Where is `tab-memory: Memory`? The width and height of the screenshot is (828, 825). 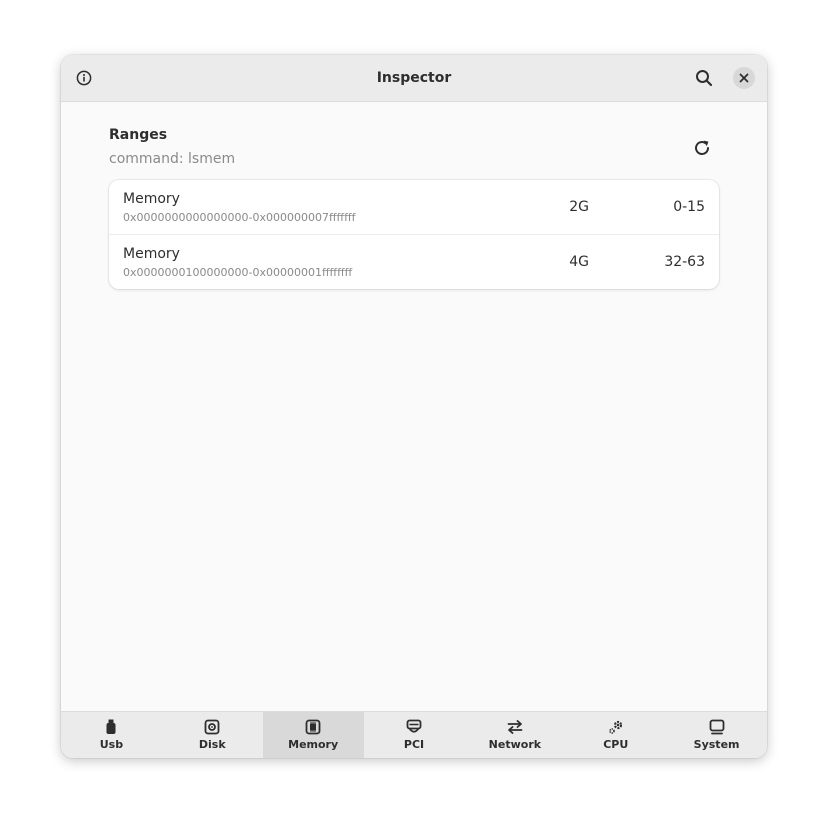 tab-memory: Memory is located at coordinates (313, 735).